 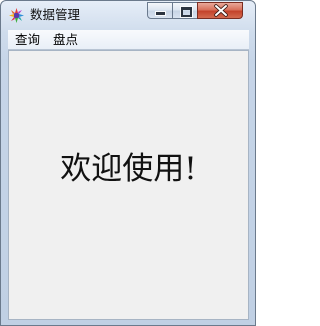 What do you see at coordinates (160, 13) in the screenshot?
I see `minimize-icon` at bounding box center [160, 13].